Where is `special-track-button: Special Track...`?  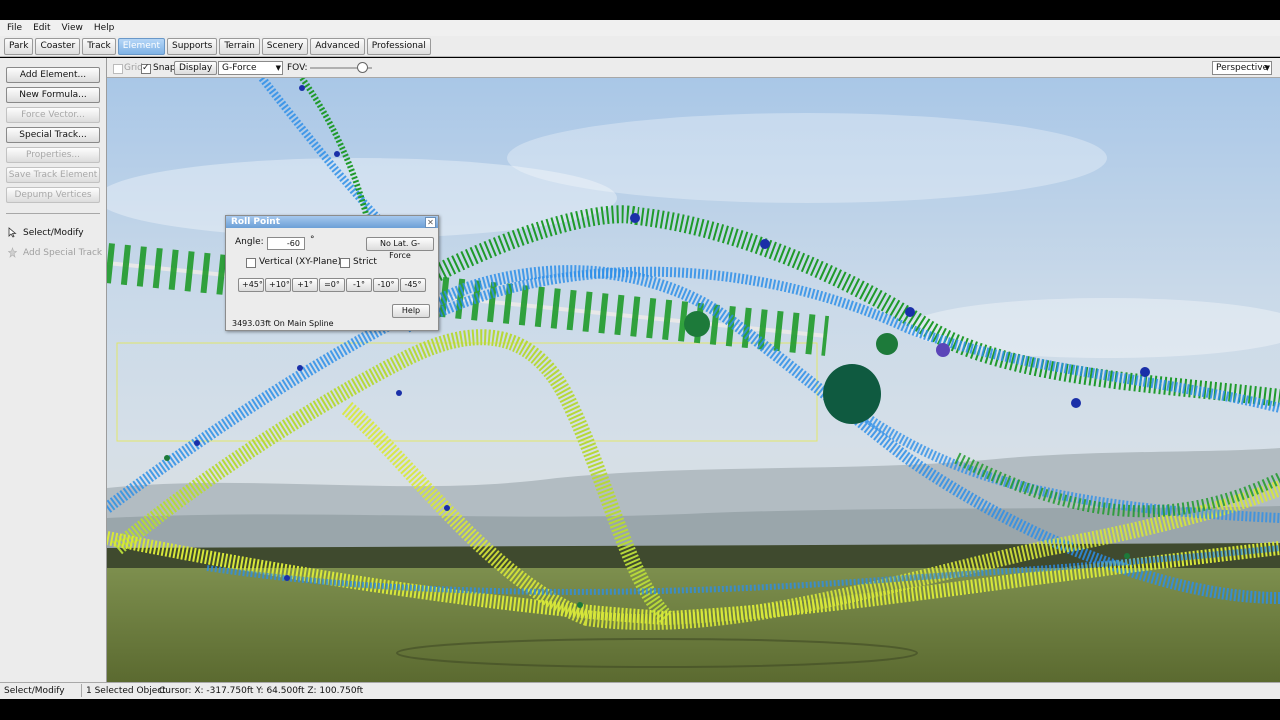 special-track-button: Special Track... is located at coordinates (53, 135).